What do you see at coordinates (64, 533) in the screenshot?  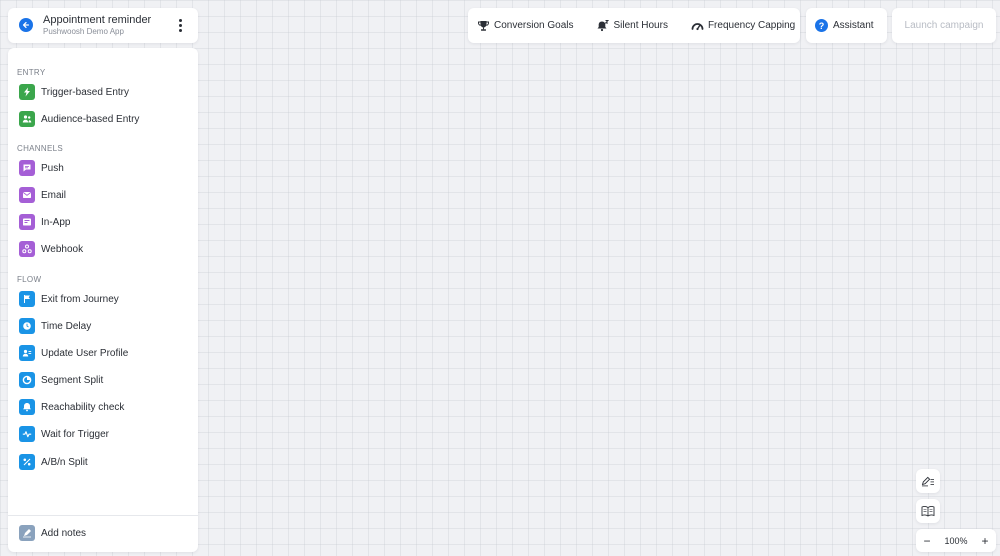 I see `add-notes-label: Add notes` at bounding box center [64, 533].